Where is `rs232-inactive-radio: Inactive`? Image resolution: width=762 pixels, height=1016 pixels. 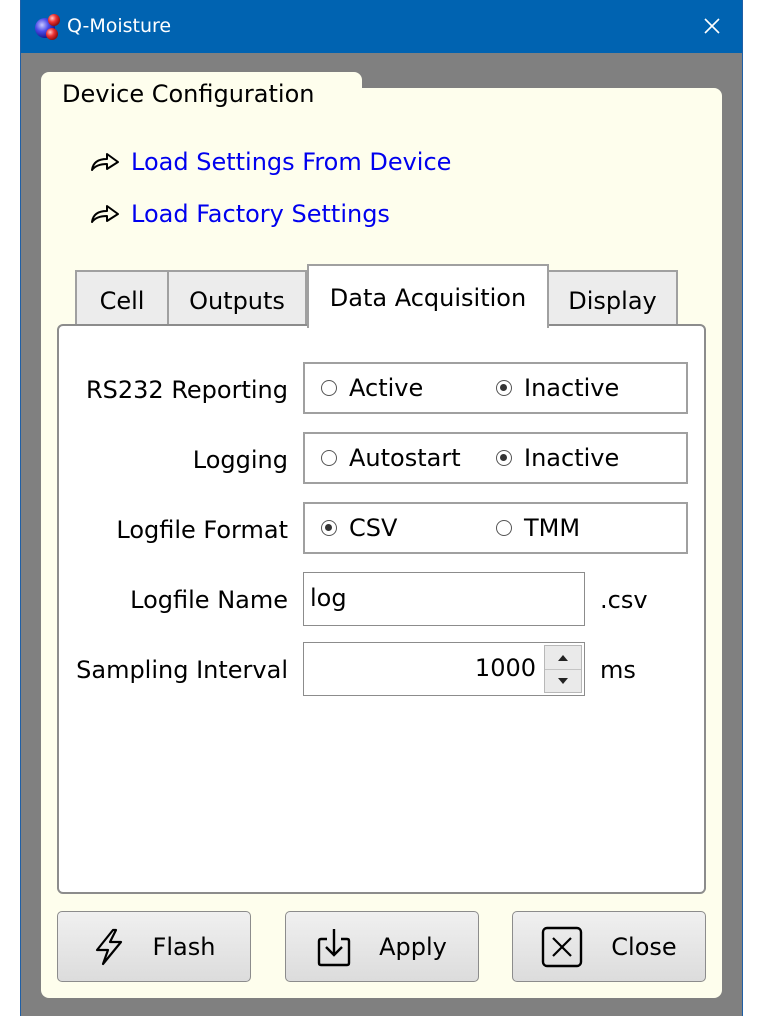 rs232-inactive-radio: Inactive is located at coordinates (557, 388).